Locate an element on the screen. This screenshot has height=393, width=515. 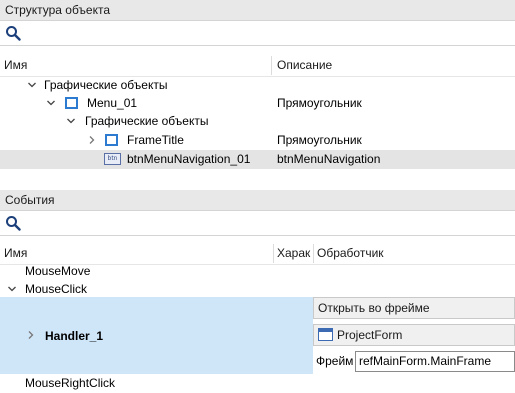
event-row-mouse-right-click: MouseRightClick is located at coordinates (257, 383).